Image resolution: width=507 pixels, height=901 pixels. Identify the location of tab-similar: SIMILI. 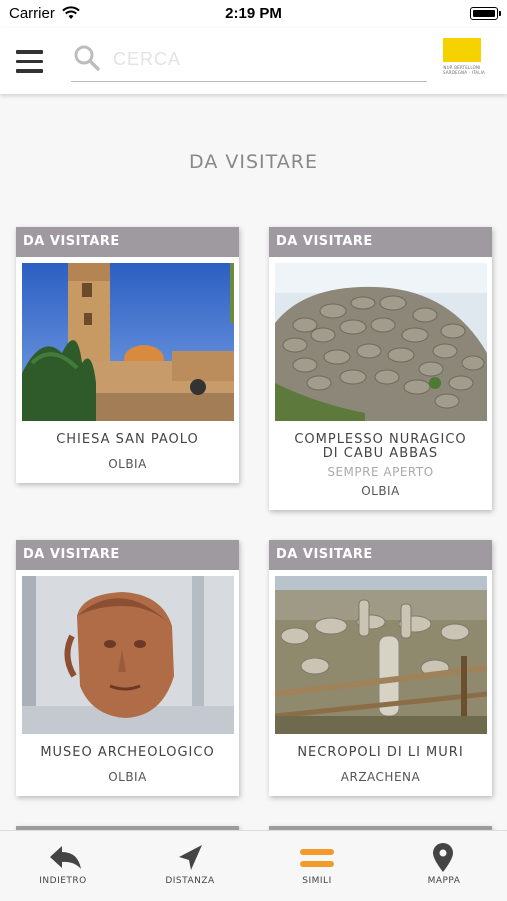
(317, 866).